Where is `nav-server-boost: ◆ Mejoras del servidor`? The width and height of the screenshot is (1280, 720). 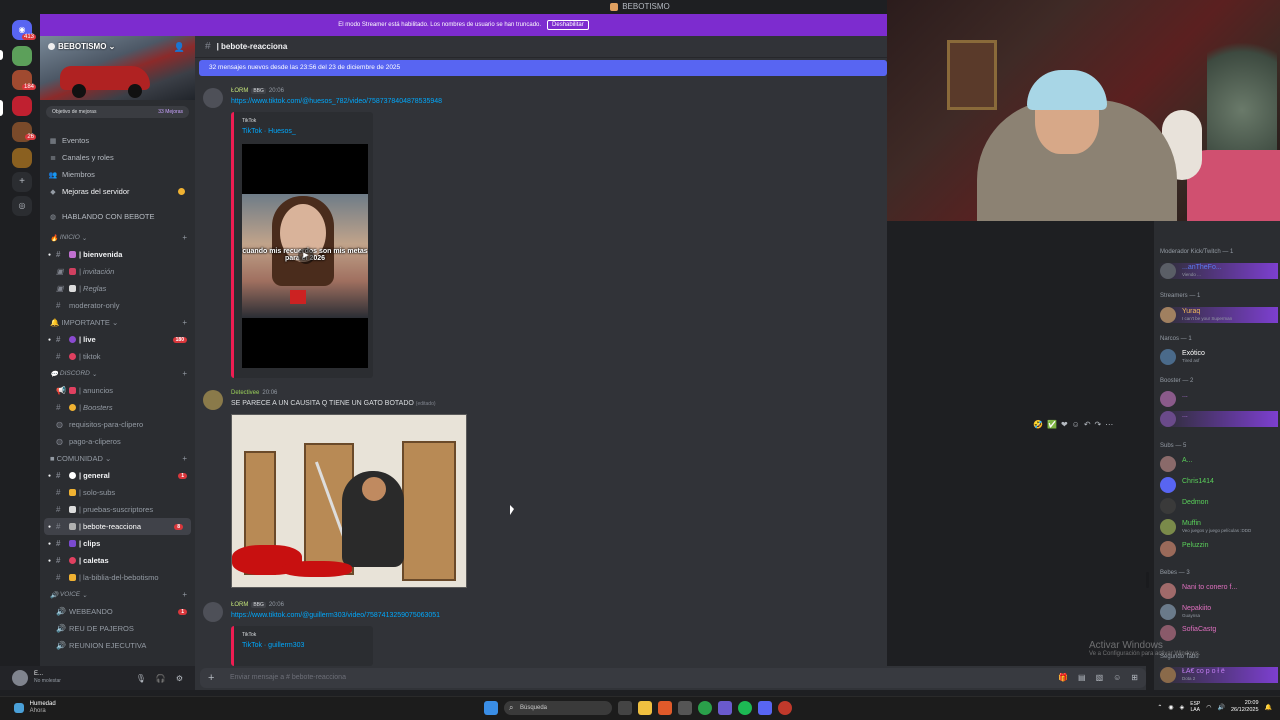 nav-server-boost: ◆ Mejoras del servidor is located at coordinates (117, 191).